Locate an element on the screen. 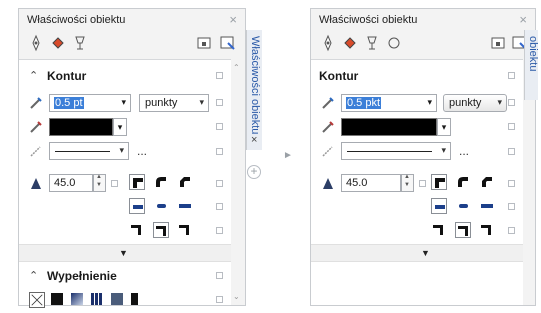 The width and height of the screenshot is (541, 313). postscript-fill-button is located at coordinates (137, 299).